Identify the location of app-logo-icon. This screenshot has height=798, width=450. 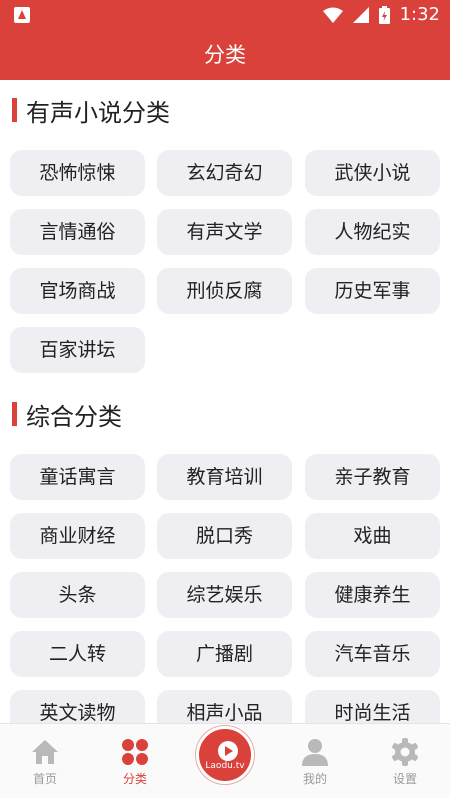
(22, 15).